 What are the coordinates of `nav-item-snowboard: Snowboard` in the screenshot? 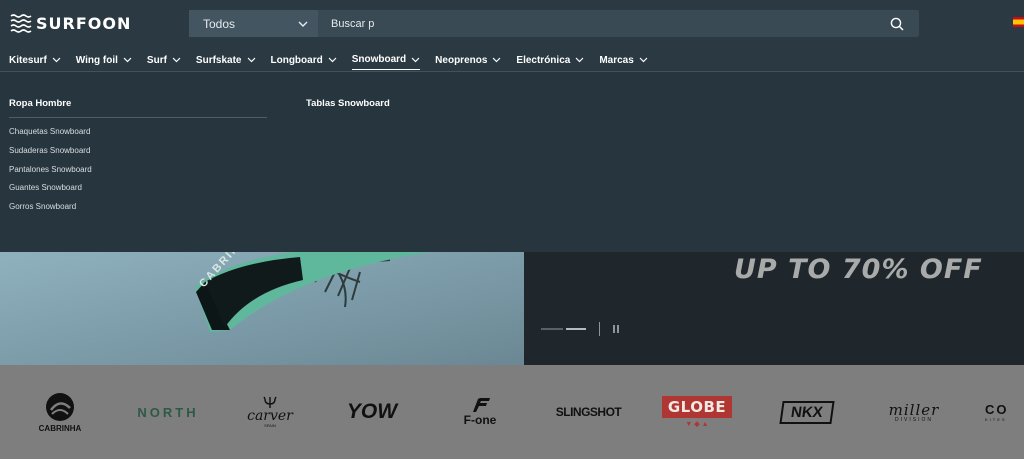 It's located at (386, 60).